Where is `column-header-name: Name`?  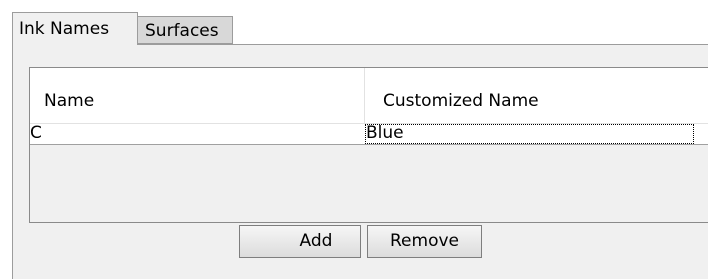
column-header-name: Name is located at coordinates (197, 95).